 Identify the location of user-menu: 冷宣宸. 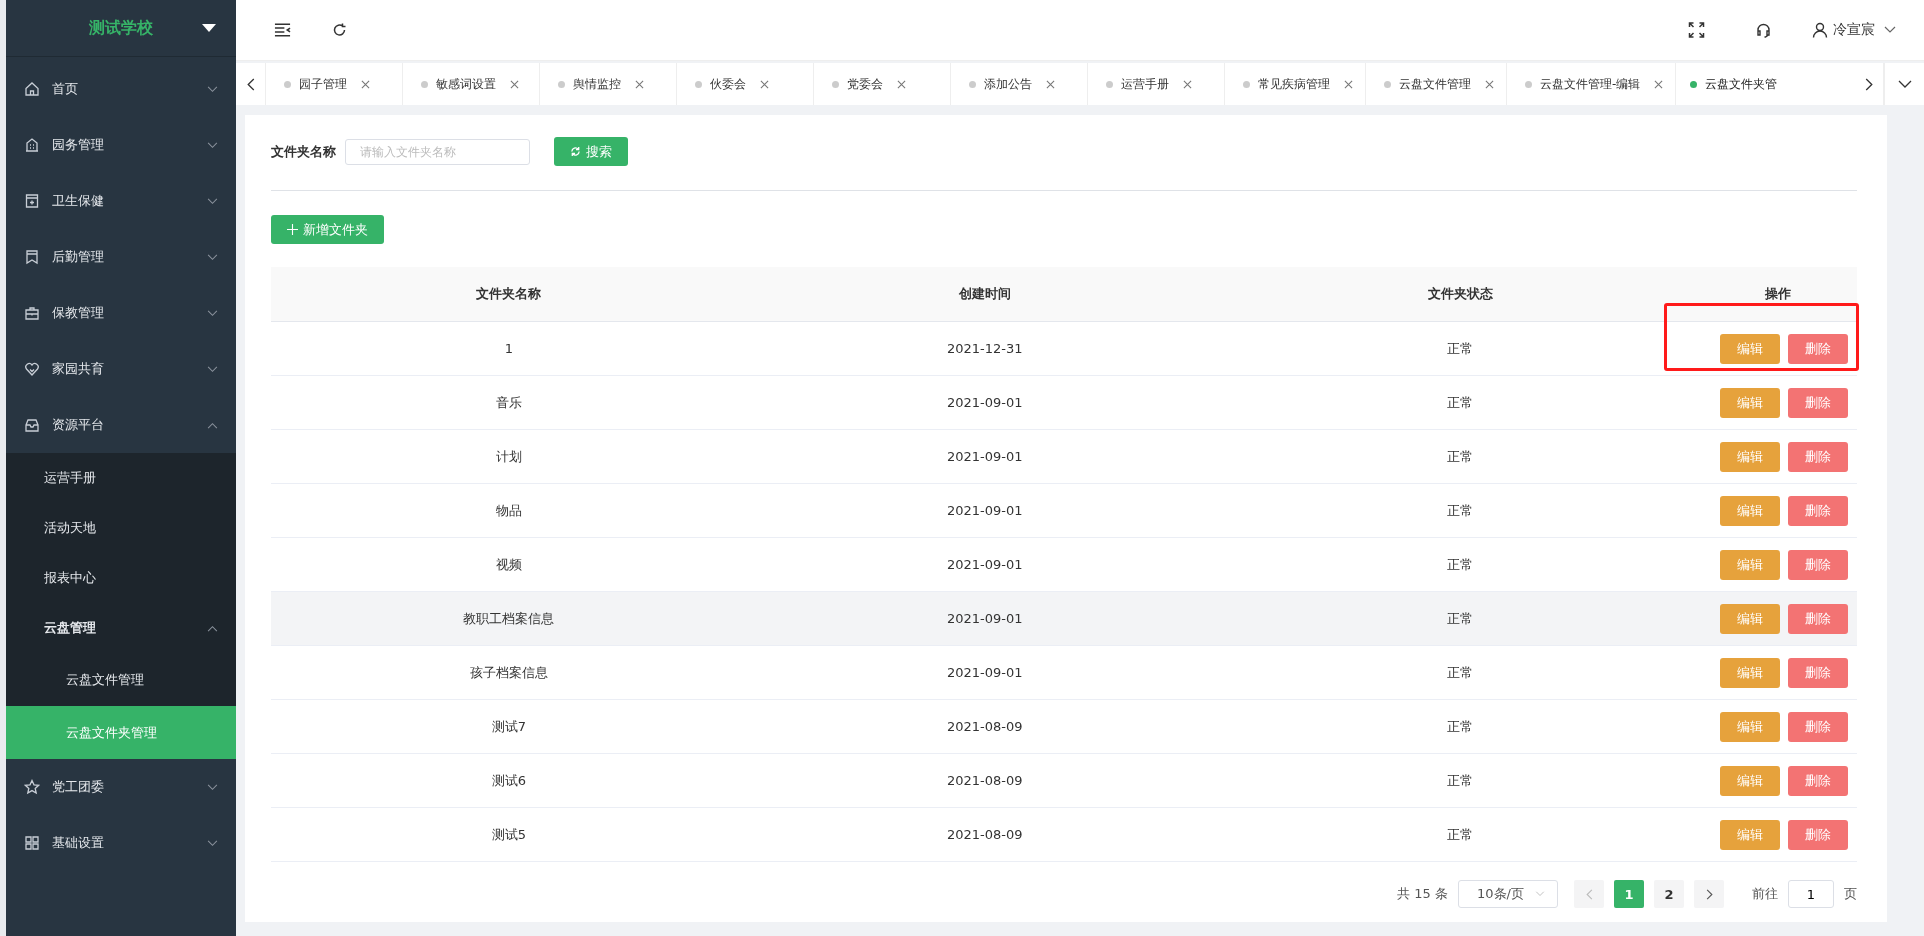
(1854, 30).